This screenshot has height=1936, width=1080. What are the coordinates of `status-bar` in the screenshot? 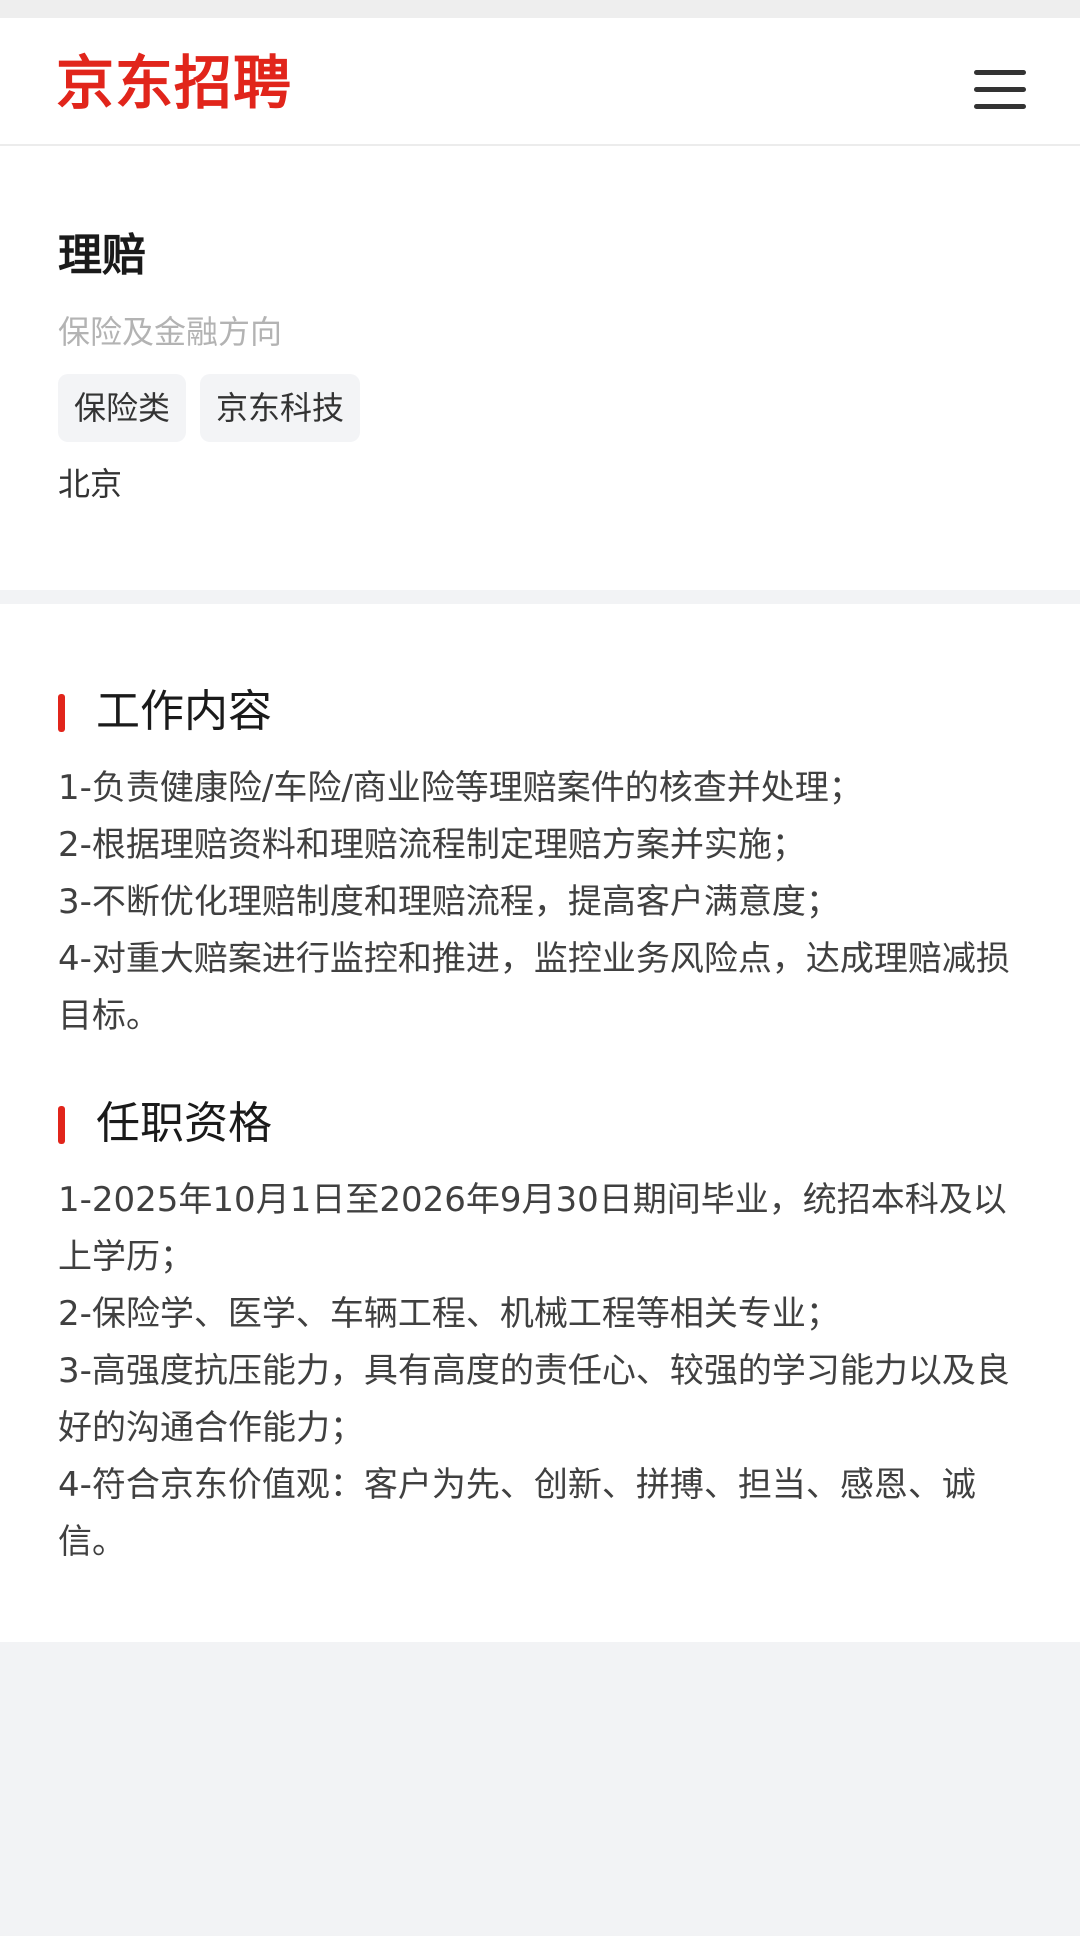 It's located at (540, 9).